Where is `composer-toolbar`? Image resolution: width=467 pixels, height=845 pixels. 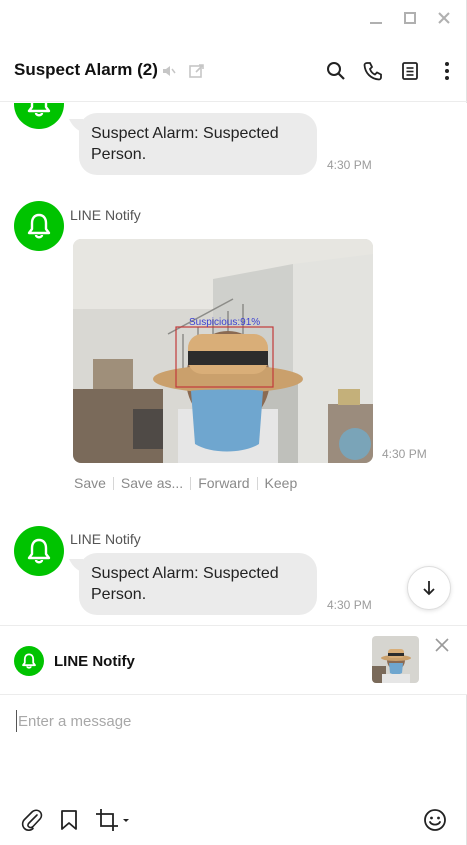 composer-toolbar is located at coordinates (233, 821).